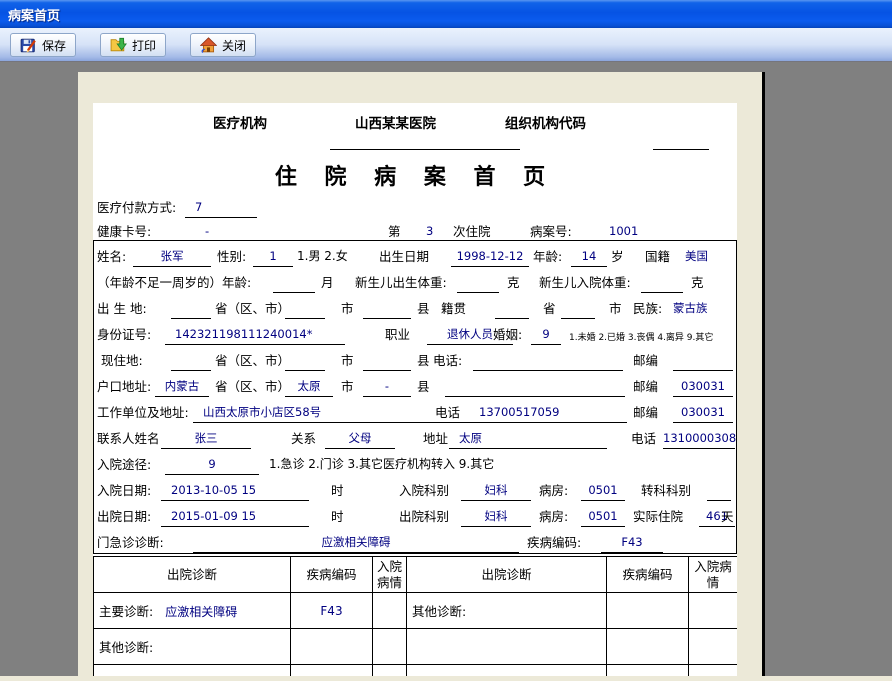 The width and height of the screenshot is (892, 681). Describe the element at coordinates (124, 516) in the screenshot. I see `field-label: 出院日期:` at that location.